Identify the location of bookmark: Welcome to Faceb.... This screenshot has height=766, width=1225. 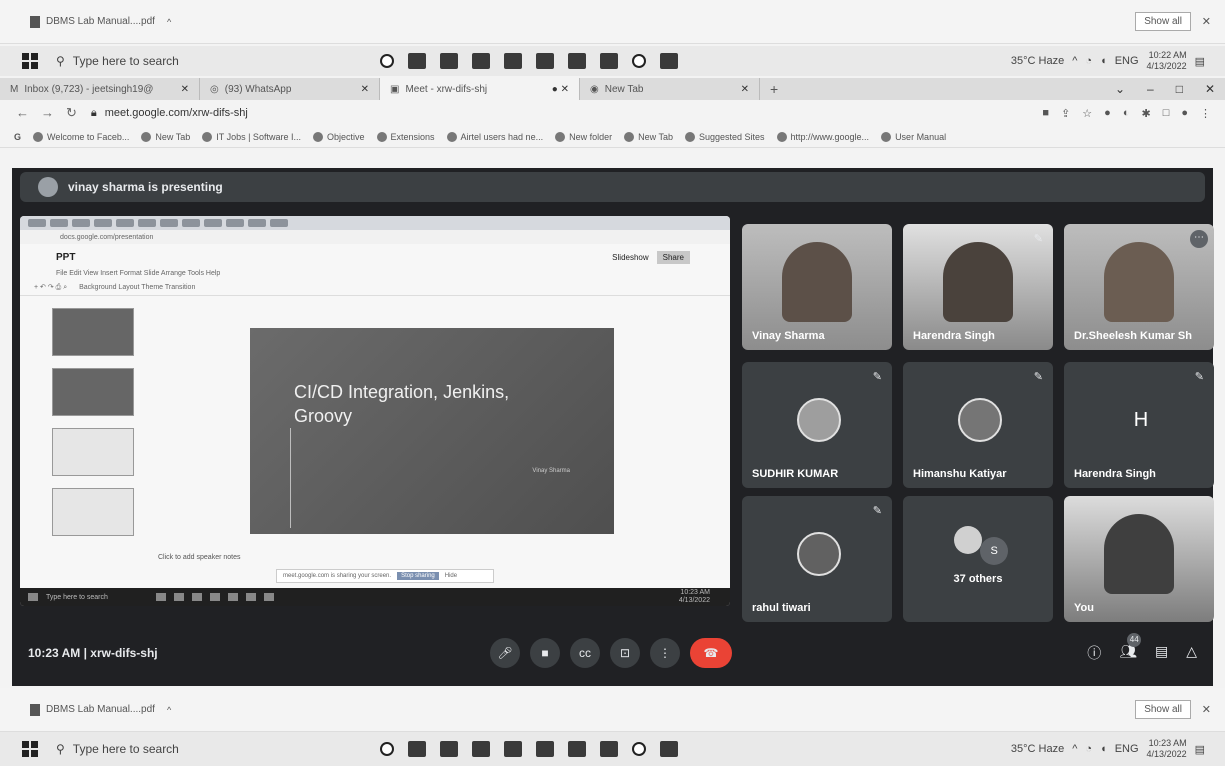
(81, 136).